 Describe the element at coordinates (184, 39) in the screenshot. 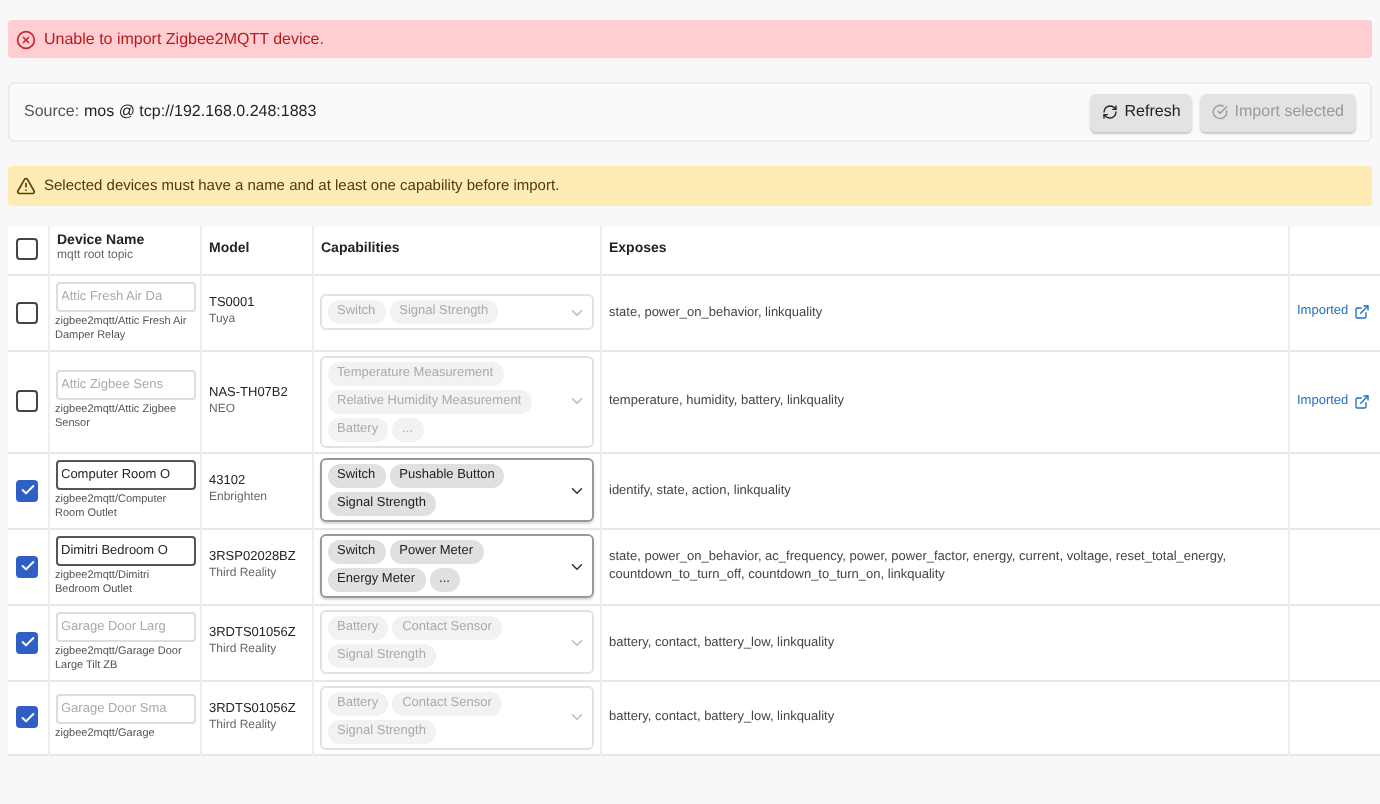

I see `error-message: Unable to import Zigbee2MQTT device.` at that location.